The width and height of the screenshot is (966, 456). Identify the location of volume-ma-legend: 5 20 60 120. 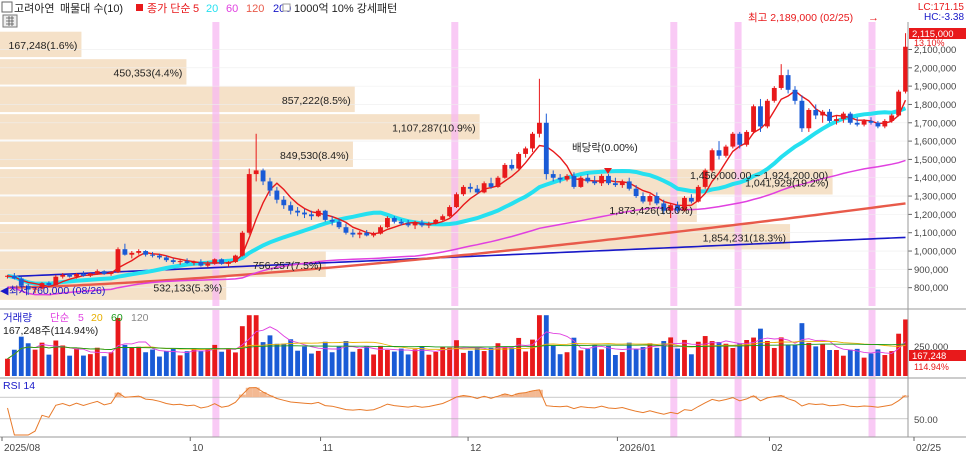
(113, 318).